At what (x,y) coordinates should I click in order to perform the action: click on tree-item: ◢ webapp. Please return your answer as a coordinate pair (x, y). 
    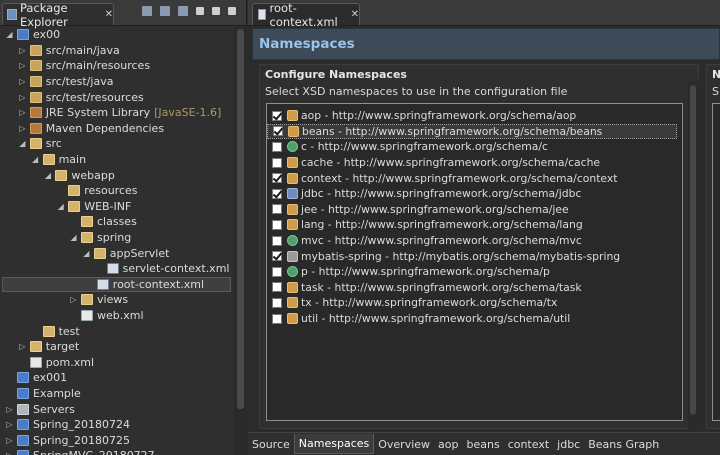
    Looking at the image, I should click on (57, 175).